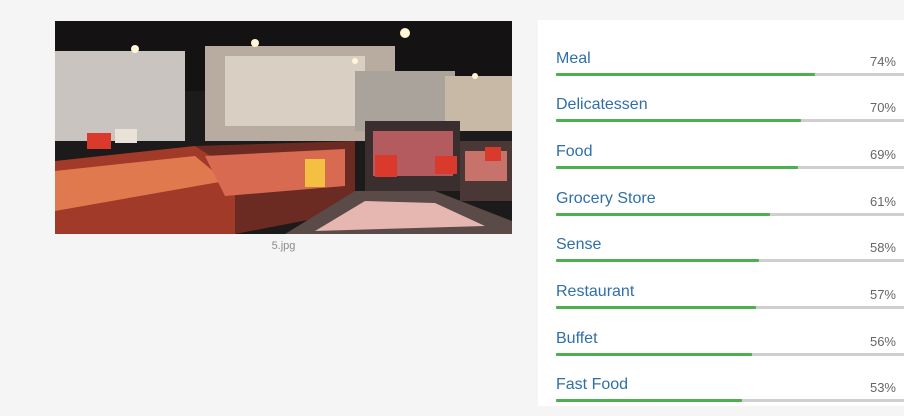  I want to click on label-percent: 74%, so click(882, 61).